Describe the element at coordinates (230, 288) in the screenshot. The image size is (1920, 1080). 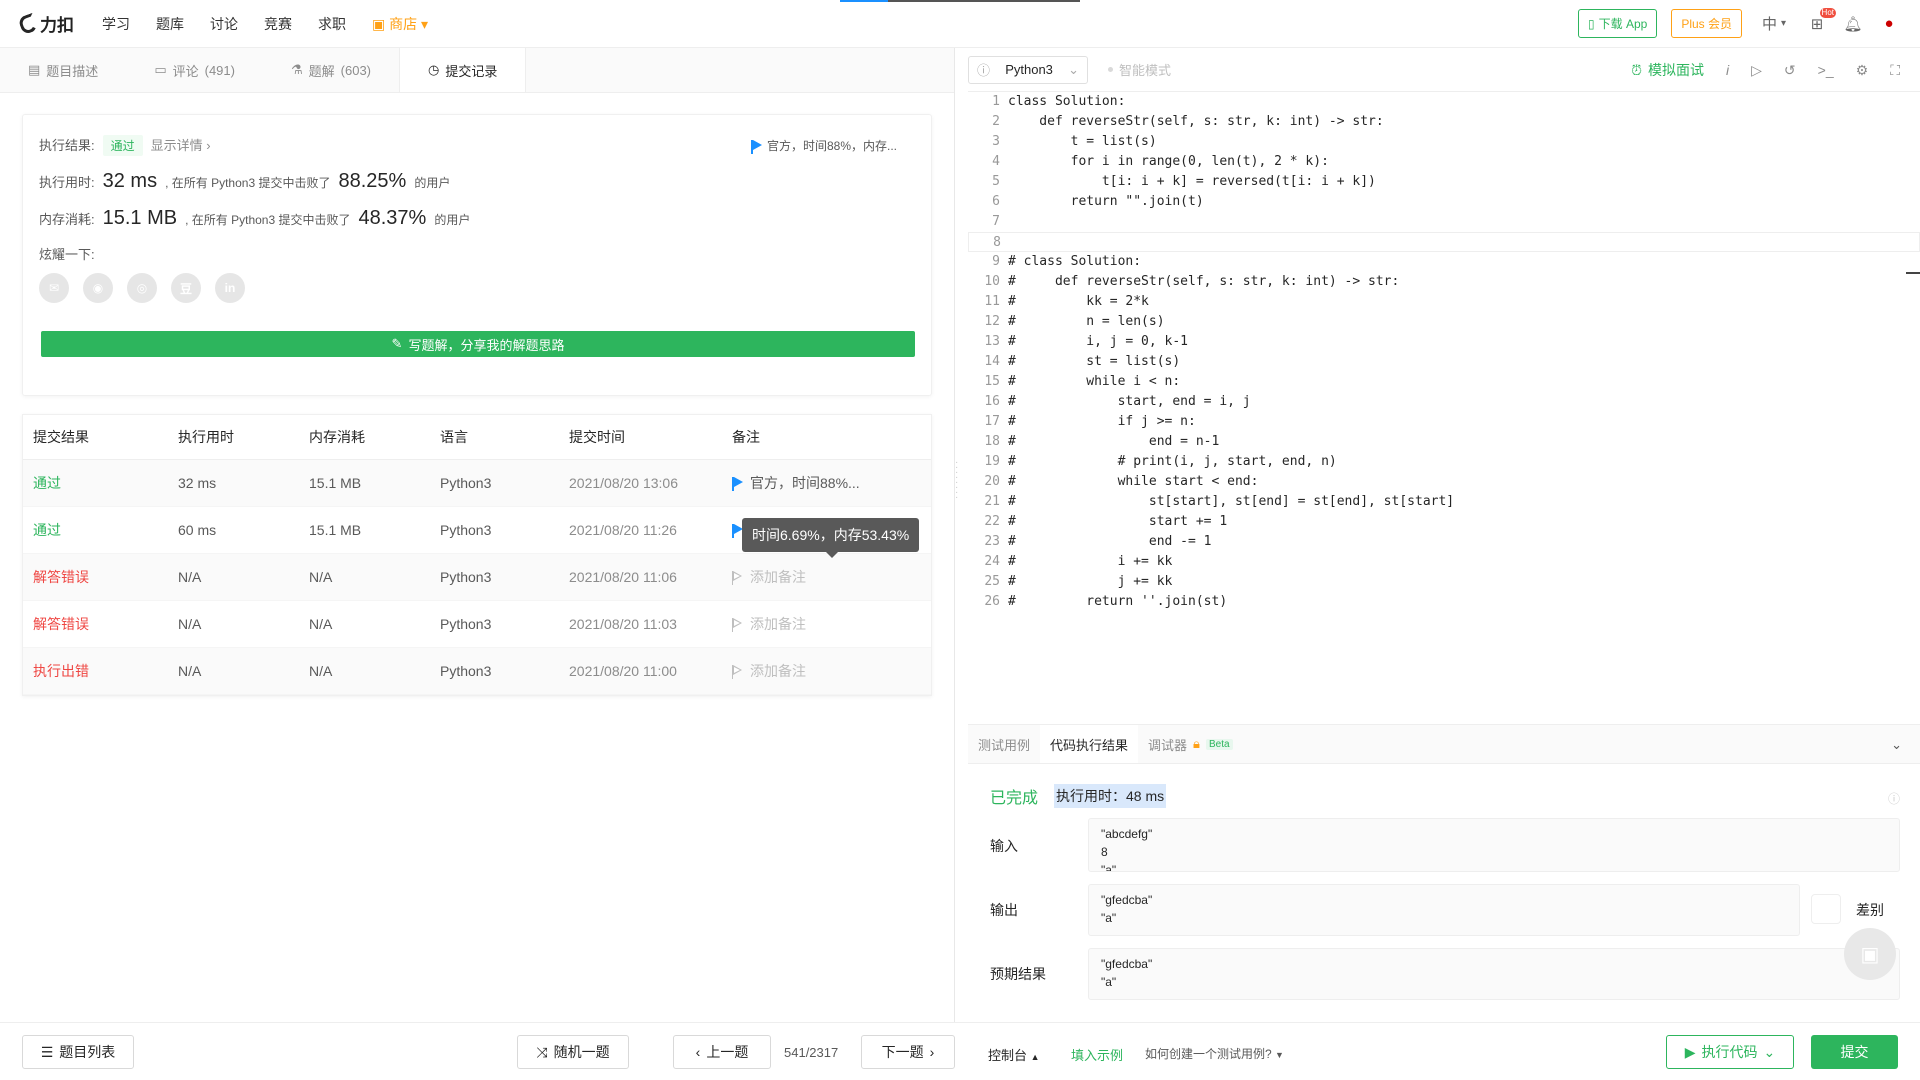
I see `linkedin-icon: in` at that location.